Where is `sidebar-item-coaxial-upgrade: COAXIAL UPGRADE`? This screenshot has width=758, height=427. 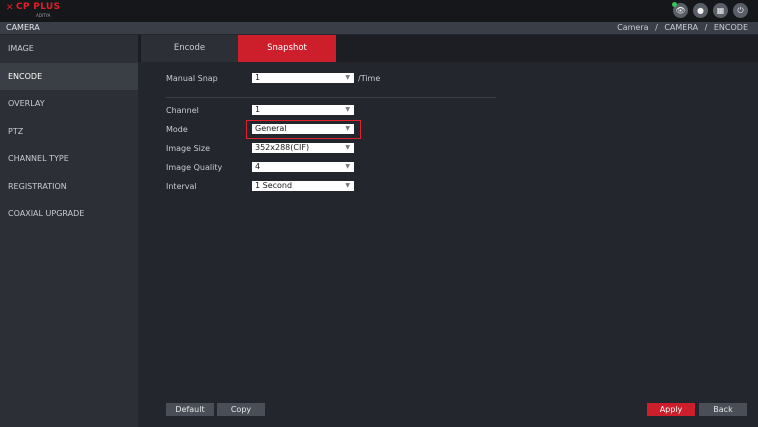
sidebar-item-coaxial-upgrade: COAXIAL UPGRADE is located at coordinates (69, 214).